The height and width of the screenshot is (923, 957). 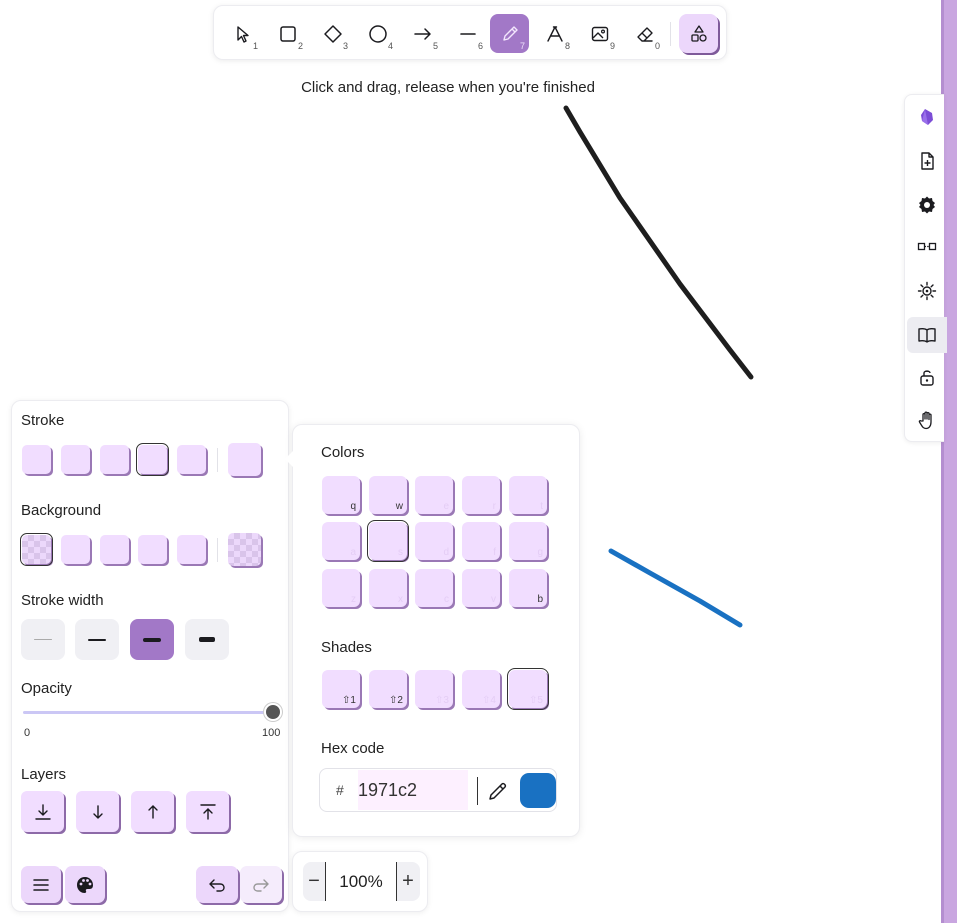 I want to click on tool-arrow: 5, so click(x=422, y=33).